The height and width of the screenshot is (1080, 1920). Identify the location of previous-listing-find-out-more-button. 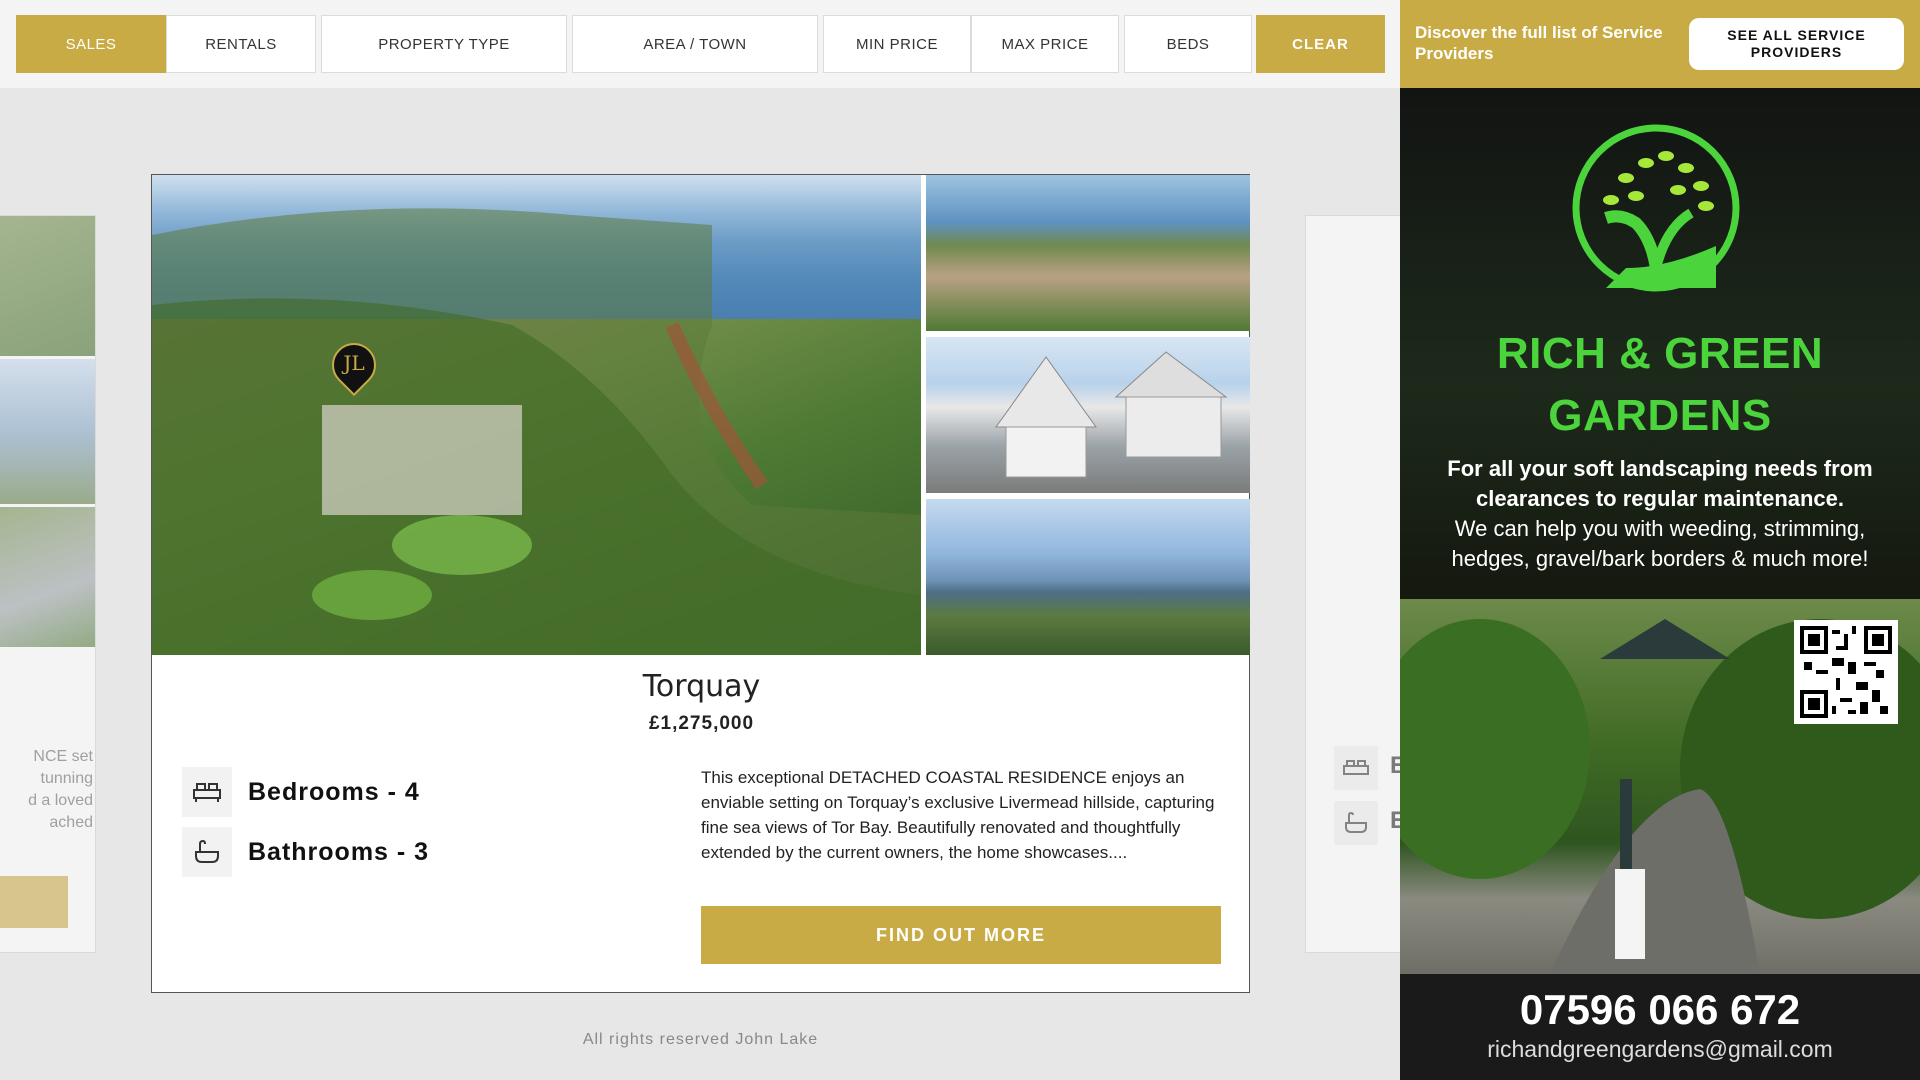
(34, 902).